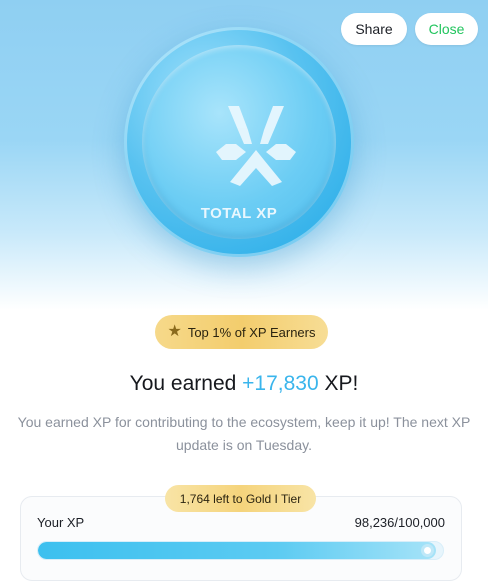  Describe the element at coordinates (446, 29) in the screenshot. I see `close-button: Close` at that location.